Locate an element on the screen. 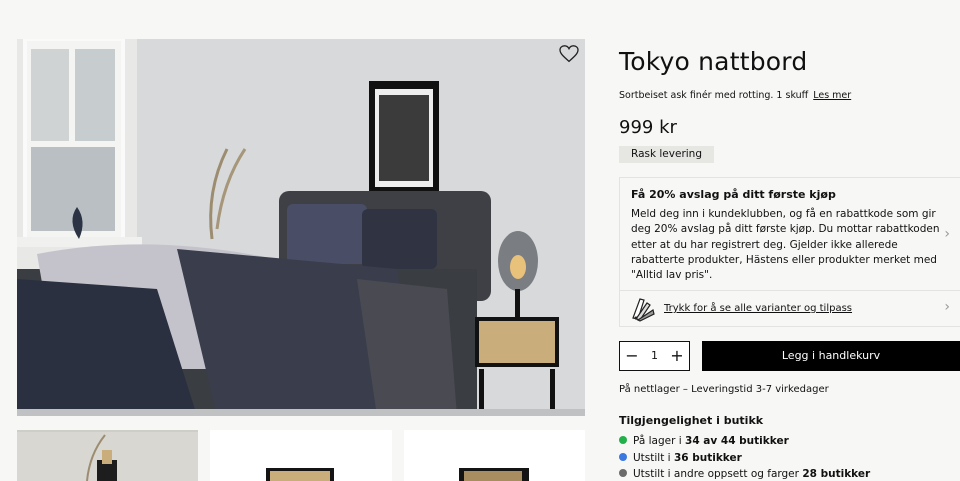 The width and height of the screenshot is (960, 481). availability-value: 28 butikker is located at coordinates (836, 474).